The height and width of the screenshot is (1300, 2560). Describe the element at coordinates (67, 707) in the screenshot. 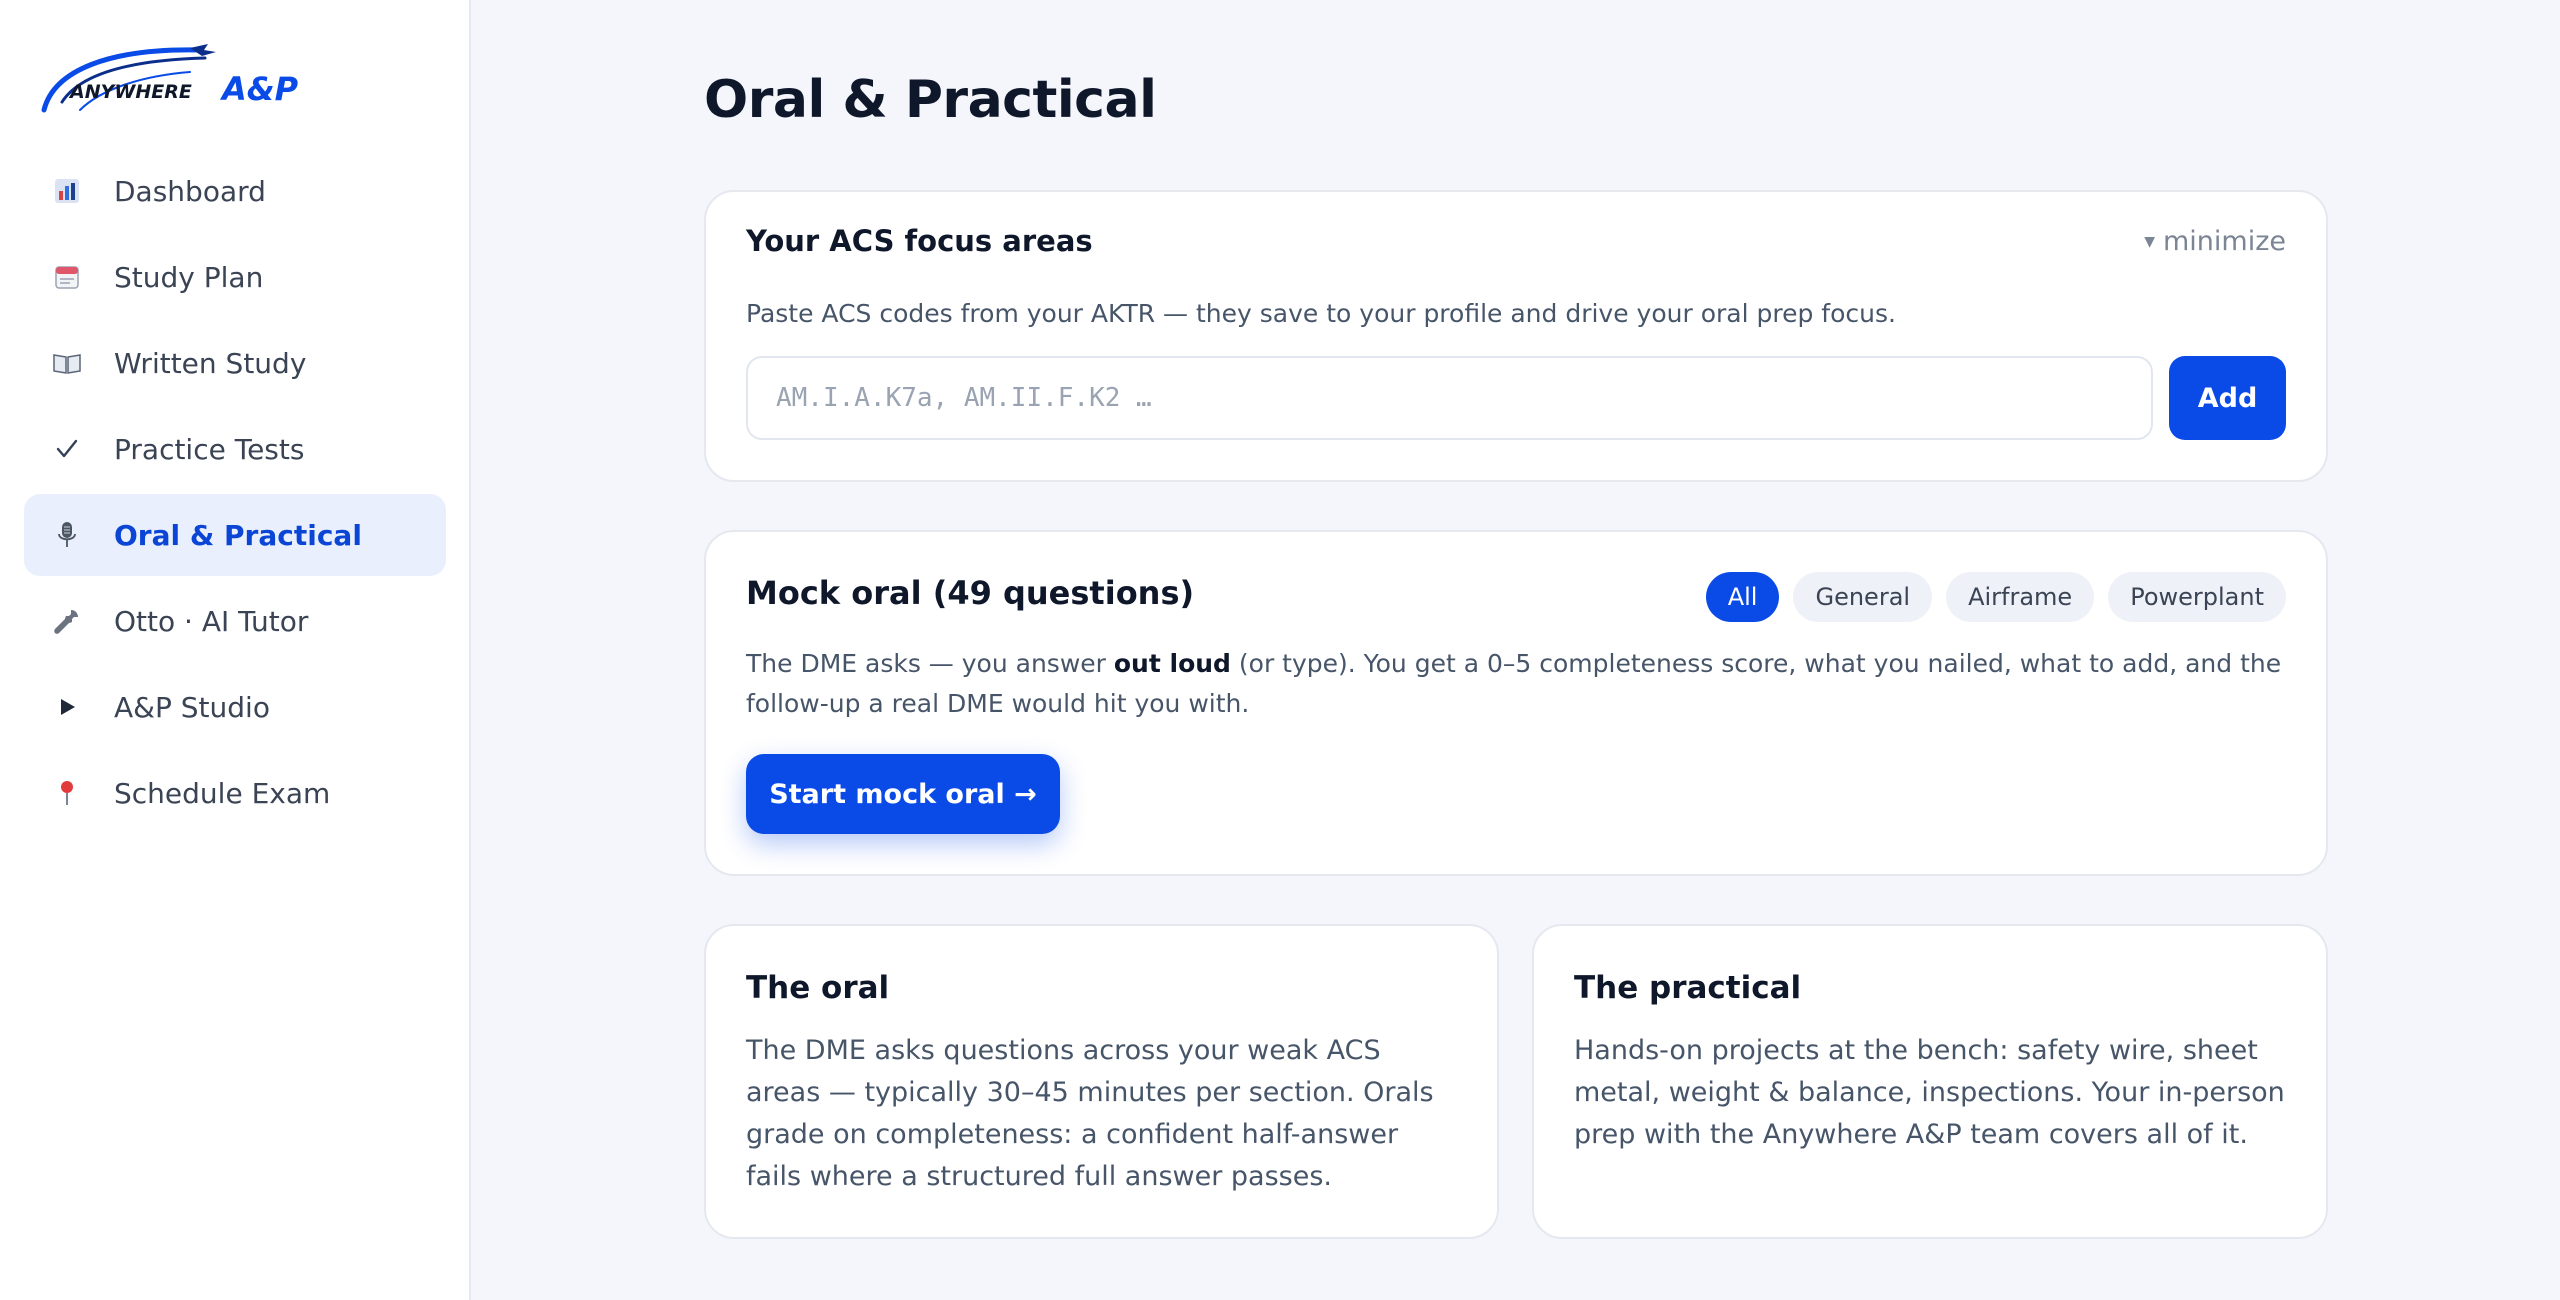

I see `play-icon` at that location.